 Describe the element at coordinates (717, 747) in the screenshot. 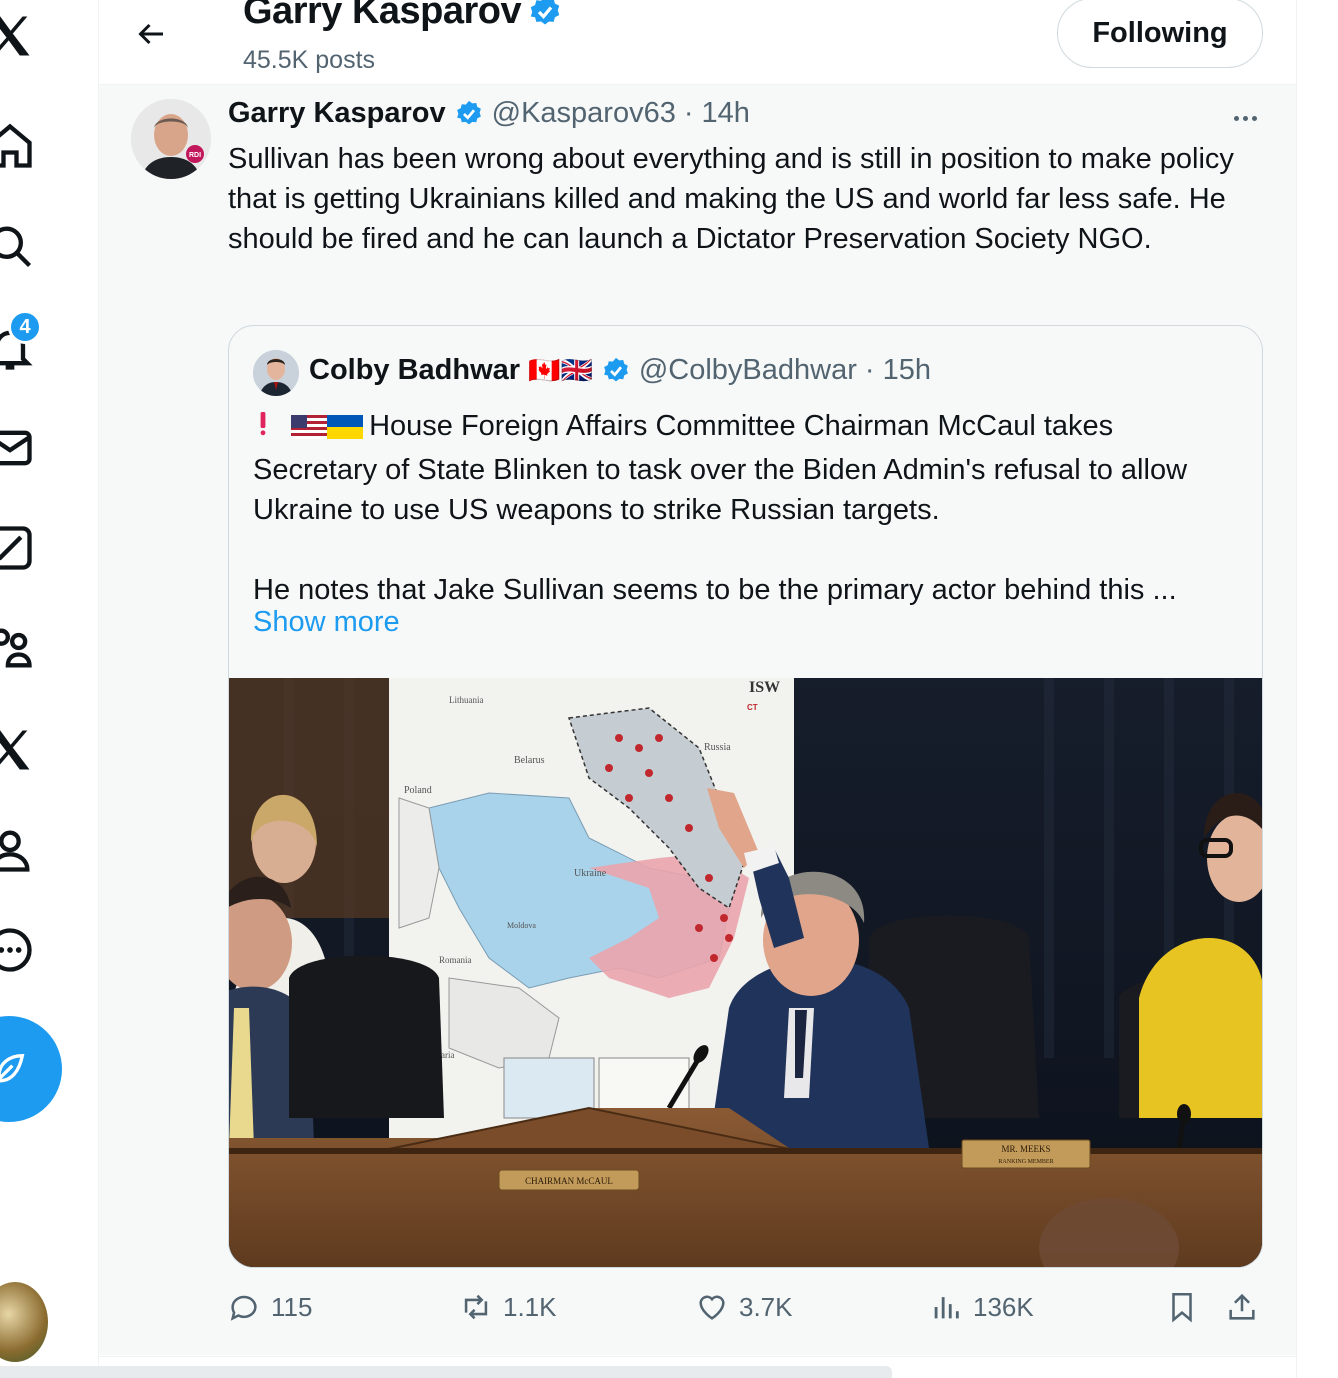

I see `map-label-russia: Russia` at that location.